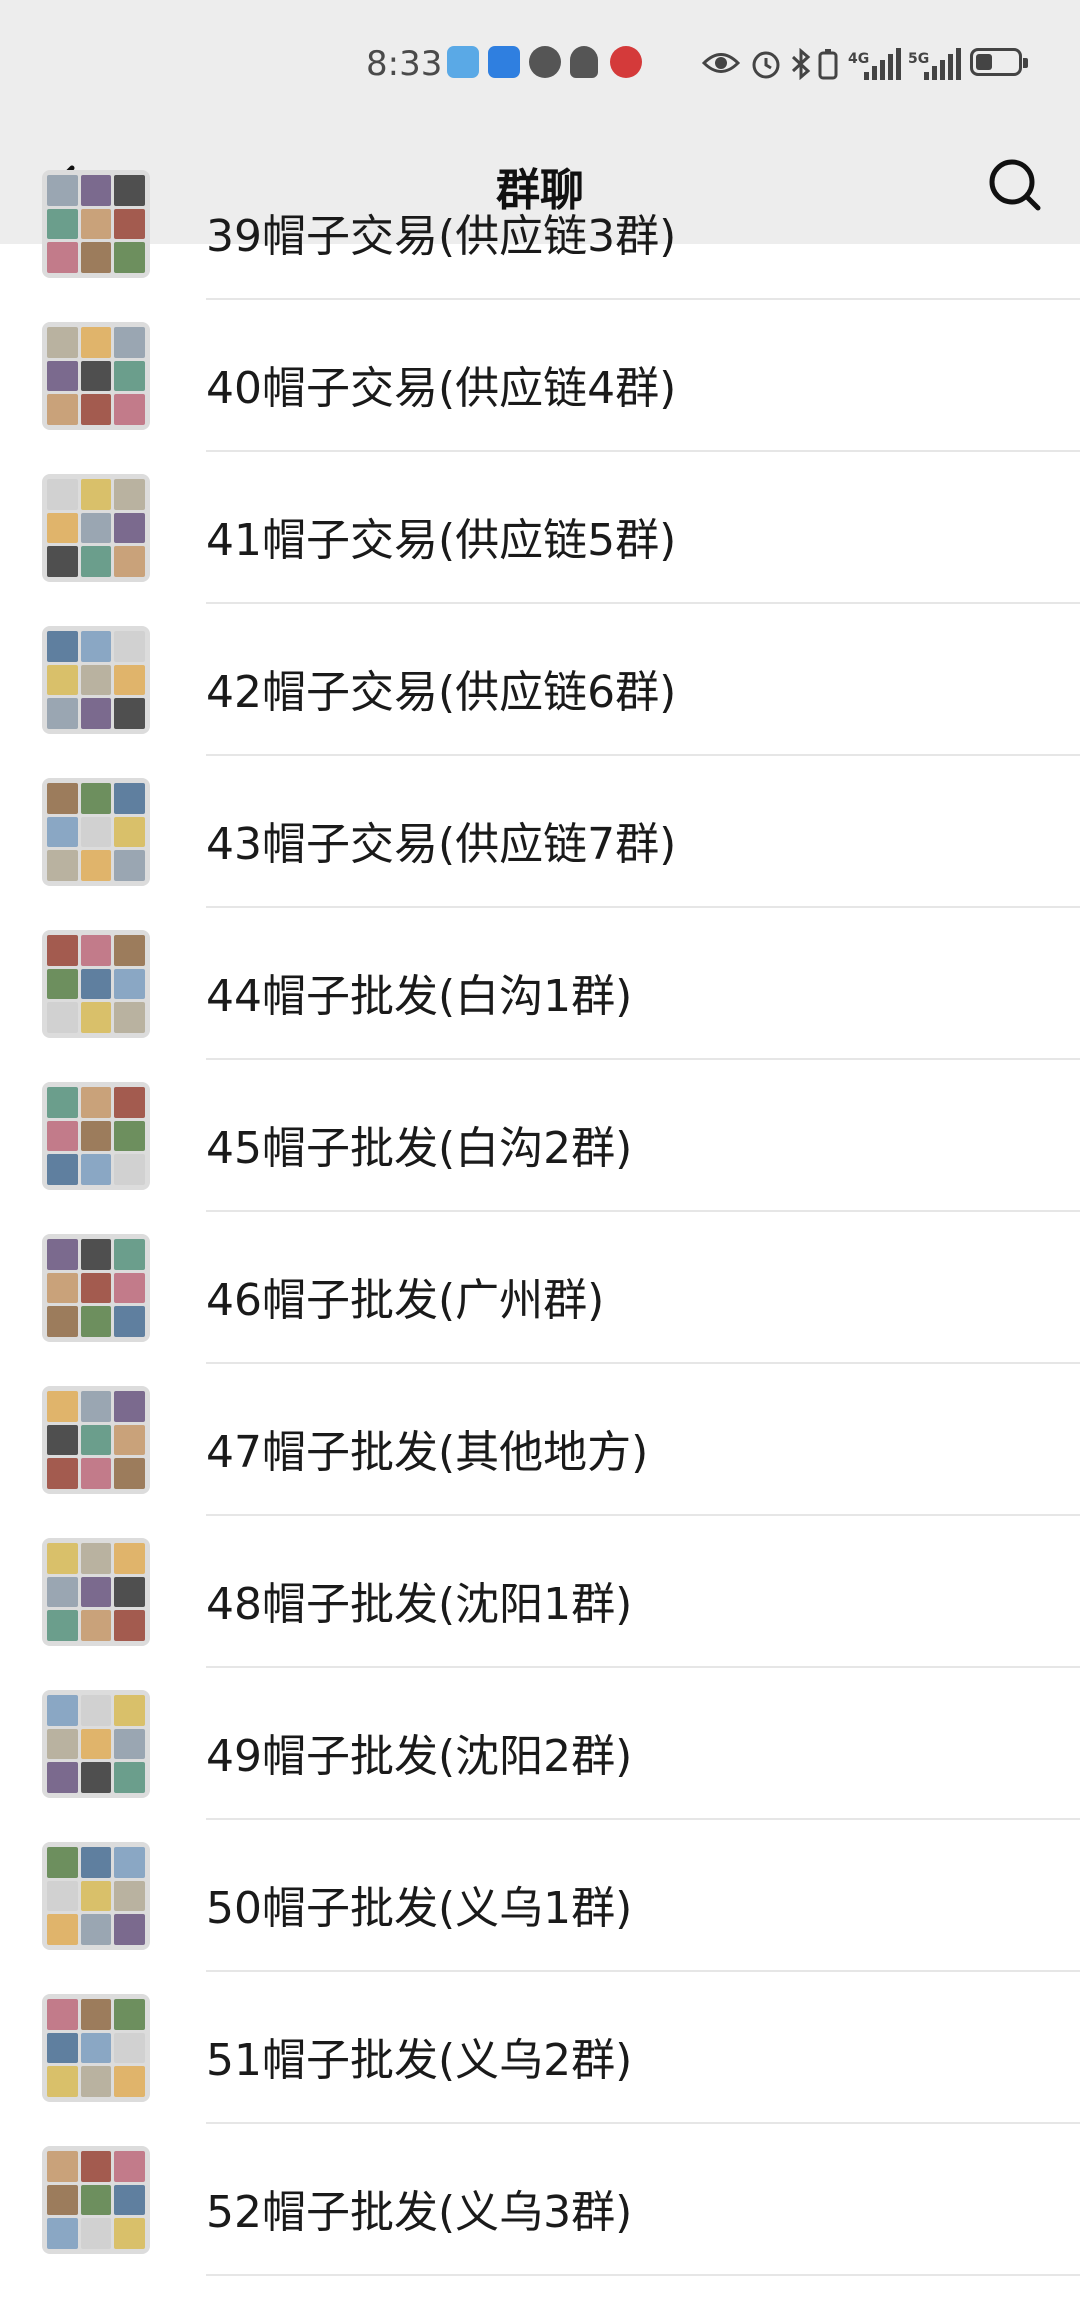 The image size is (1080, 2324). What do you see at coordinates (463, 62) in the screenshot?
I see `reader-app-icon` at bounding box center [463, 62].